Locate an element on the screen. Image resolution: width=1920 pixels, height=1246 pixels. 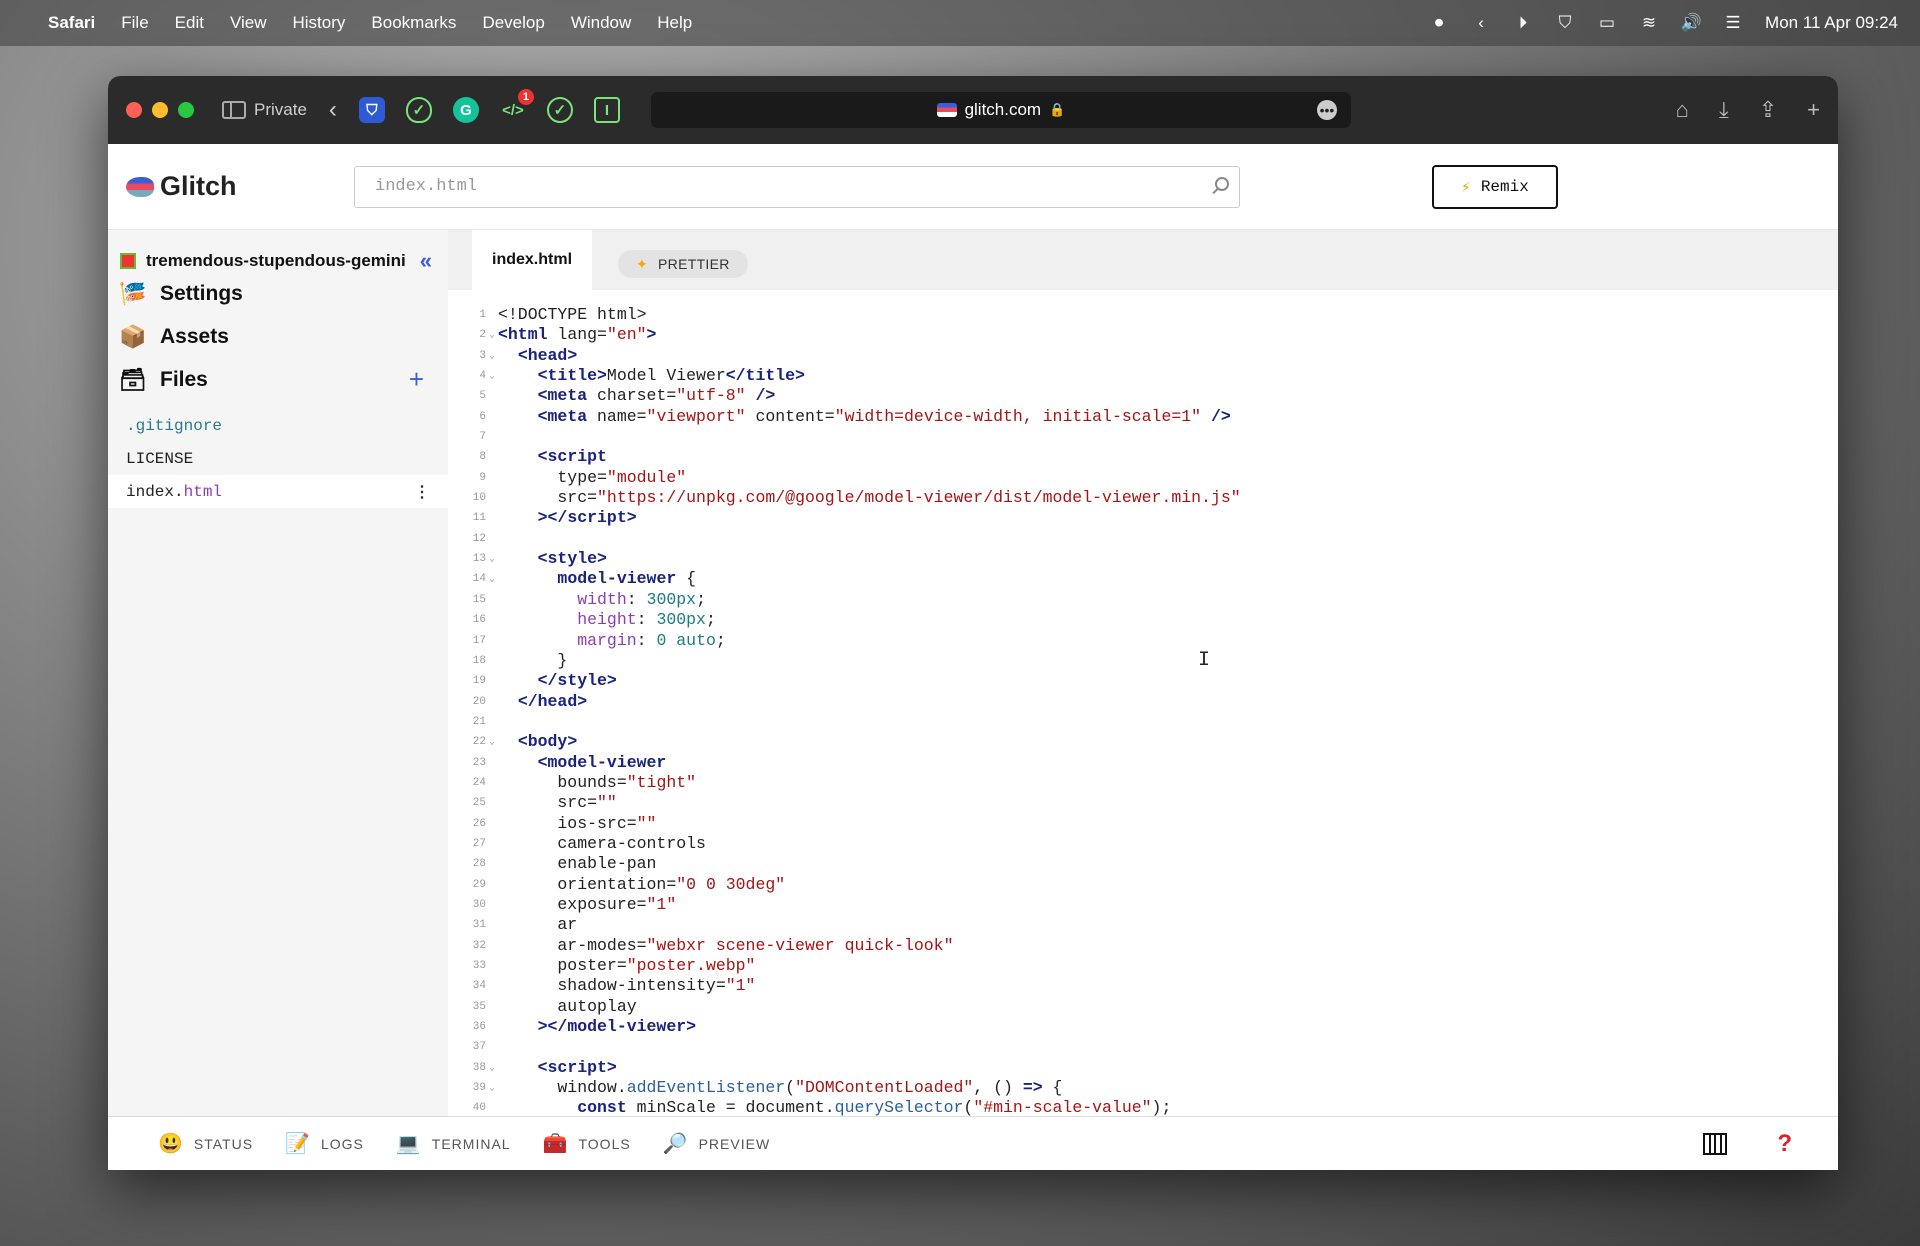
footer-status-button: 😃 STATUS is located at coordinates (205, 1143).